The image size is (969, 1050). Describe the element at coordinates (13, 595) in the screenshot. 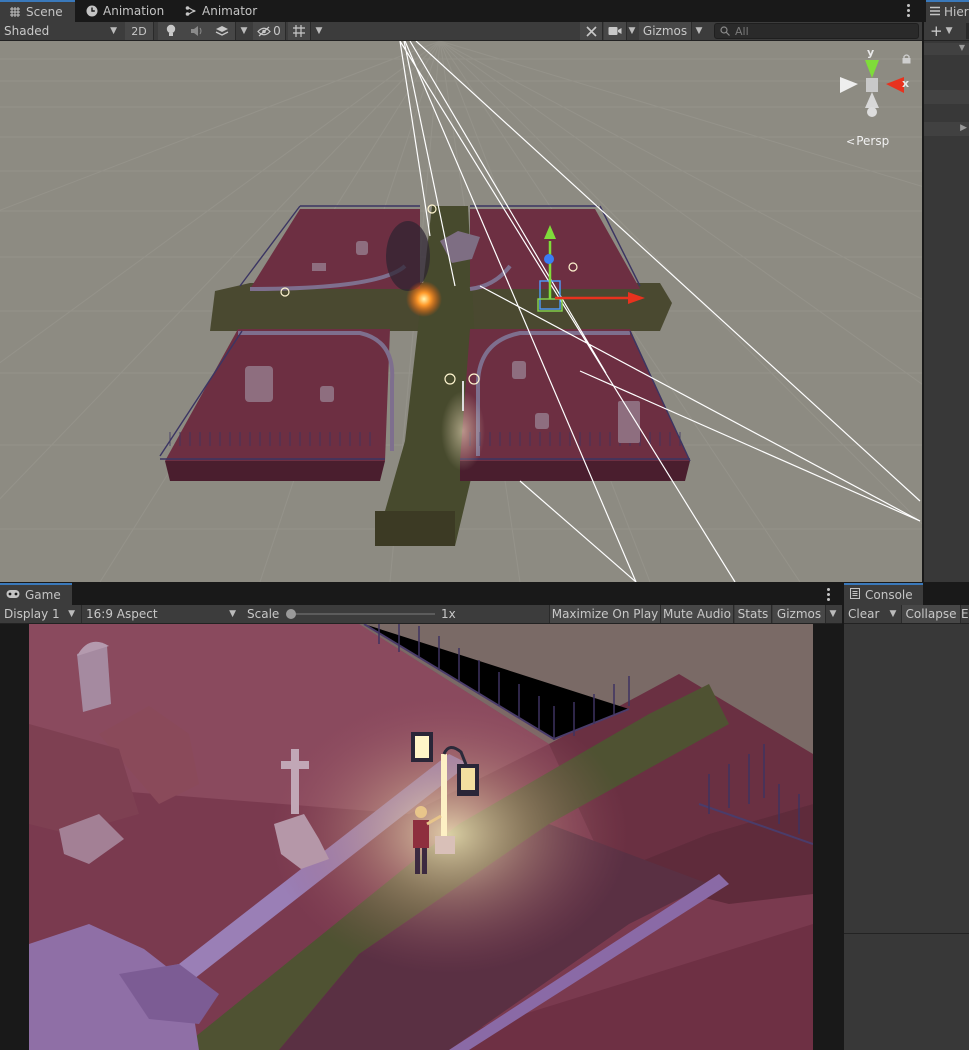

I see `gamepad-icon` at that location.